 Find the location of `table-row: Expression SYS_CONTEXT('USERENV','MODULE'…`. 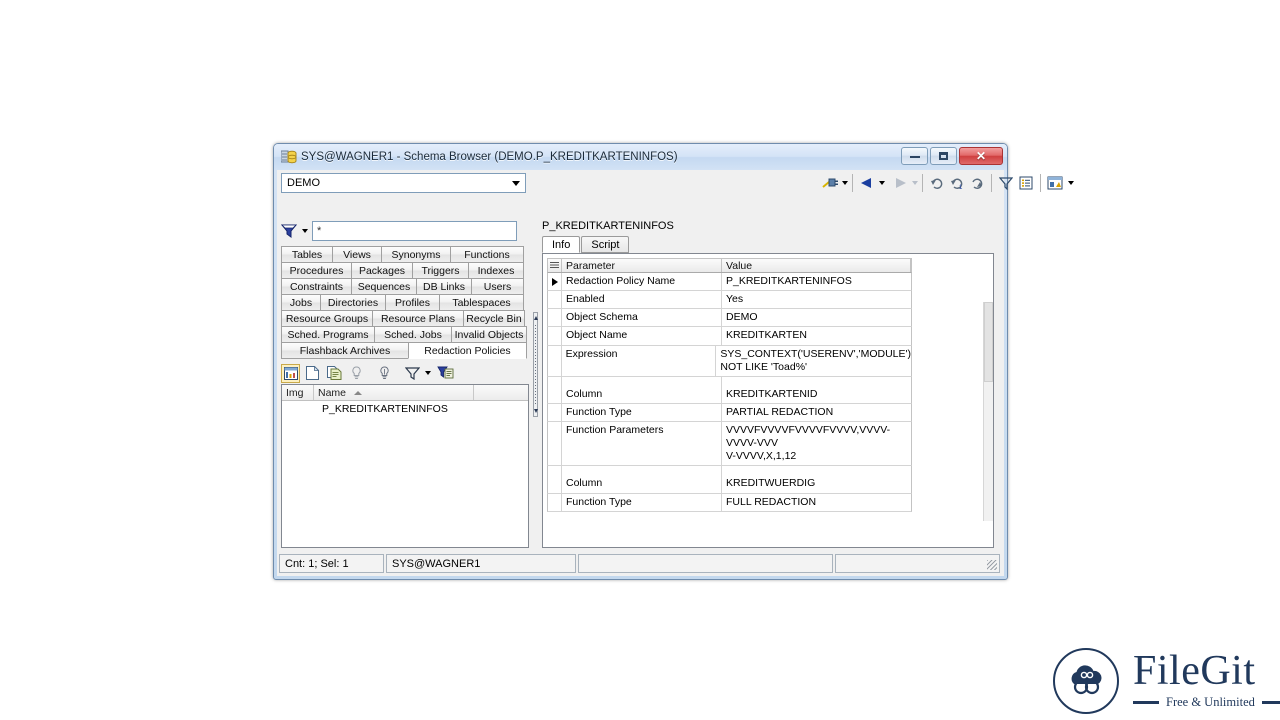

table-row: Expression SYS_CONTEXT('USERENV','MODULE'… is located at coordinates (729, 361).